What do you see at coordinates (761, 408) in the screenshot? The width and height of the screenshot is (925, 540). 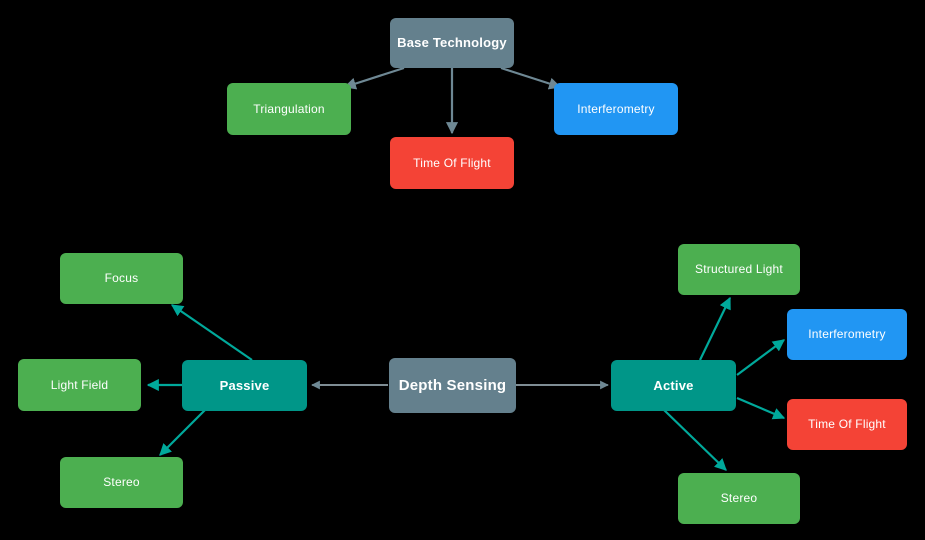 I see `edge-active-to-time-of-flight` at bounding box center [761, 408].